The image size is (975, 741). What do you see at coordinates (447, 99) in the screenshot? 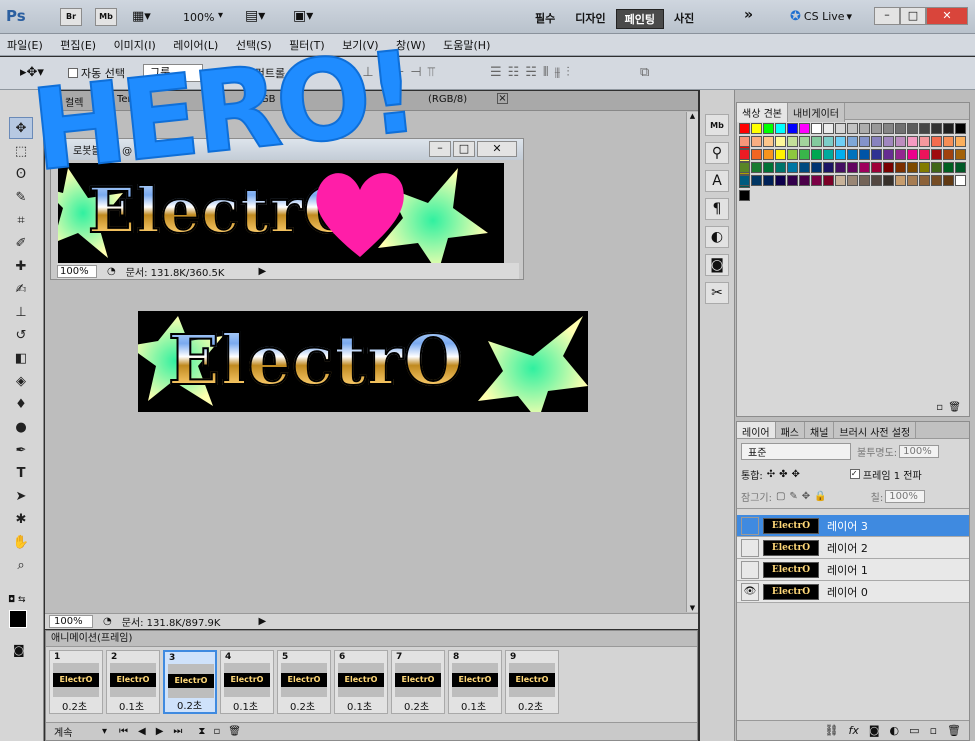
I see `tab-4: (RGB/8)` at bounding box center [447, 99].